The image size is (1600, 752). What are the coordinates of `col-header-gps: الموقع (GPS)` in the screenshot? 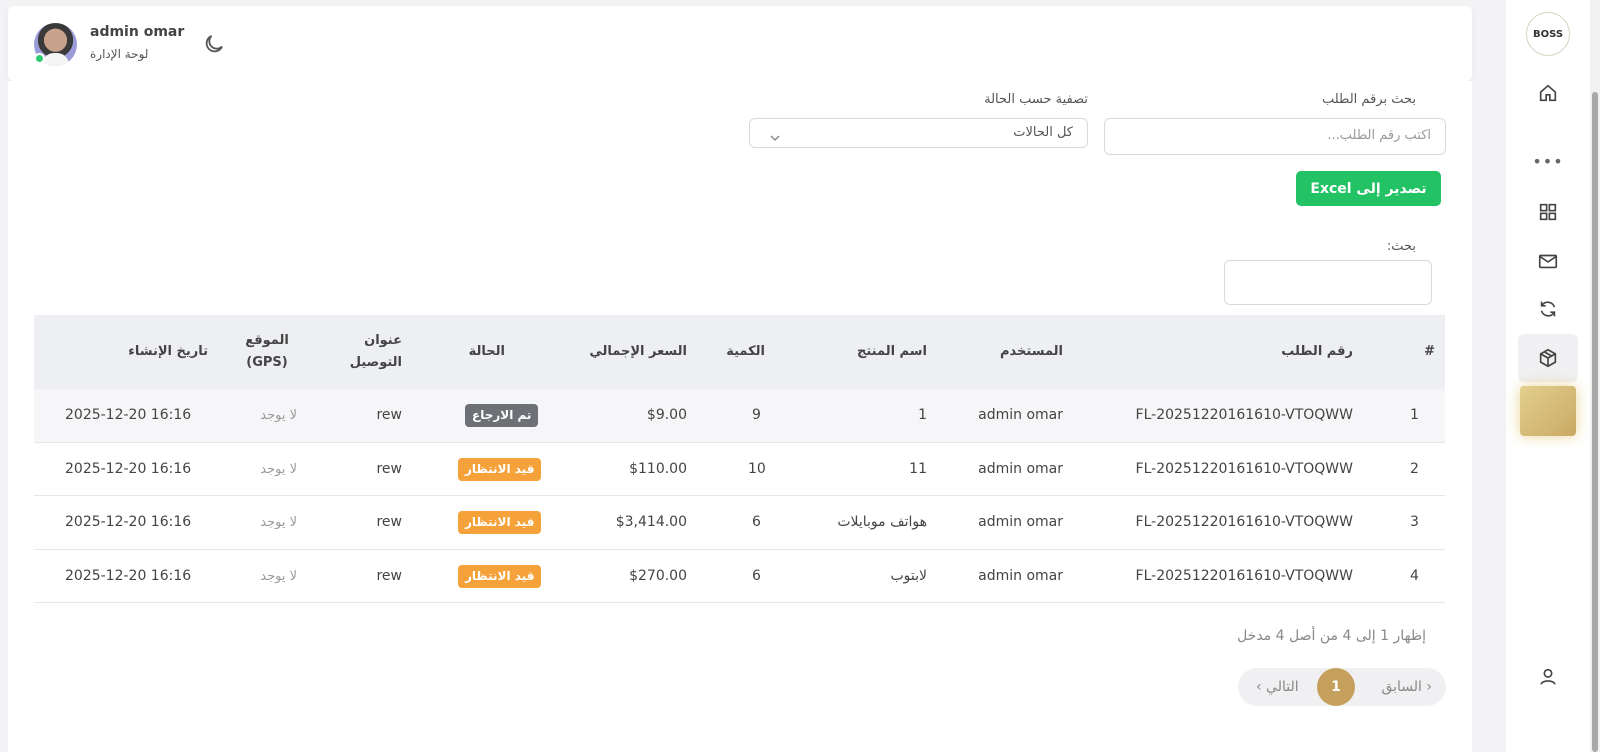 It's located at (267, 352).